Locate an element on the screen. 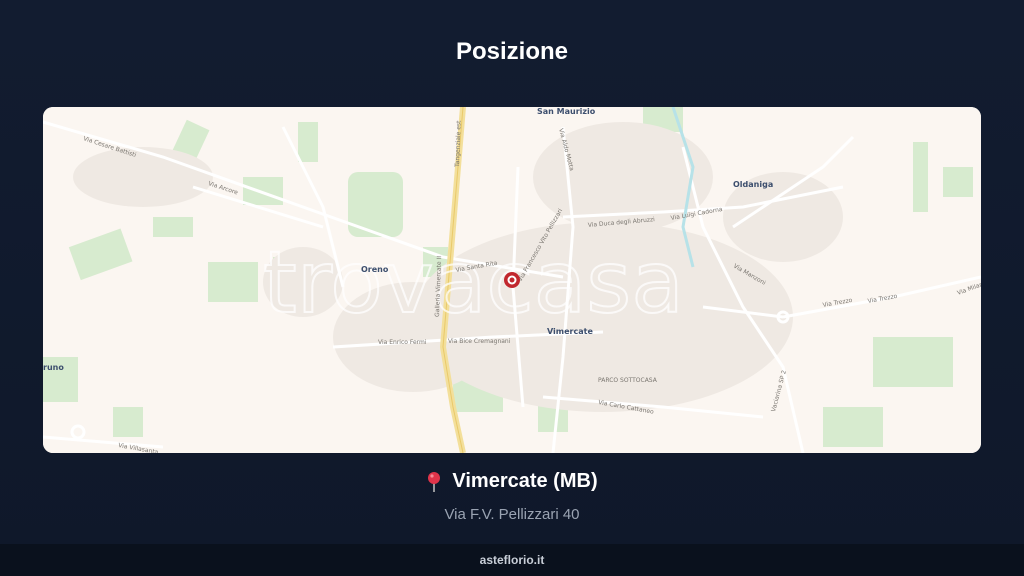 This screenshot has width=1024, height=576. map-watermark: trovacasa is located at coordinates (473, 283).